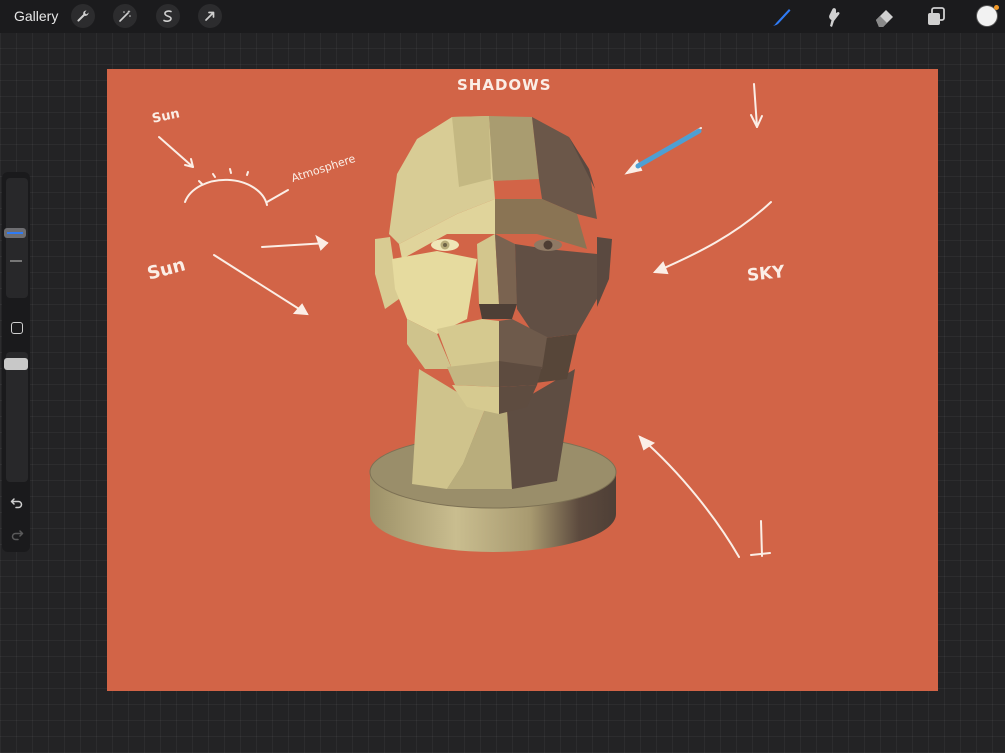  Describe the element at coordinates (502, 16) in the screenshot. I see `top-toolbar: Gallery` at that location.